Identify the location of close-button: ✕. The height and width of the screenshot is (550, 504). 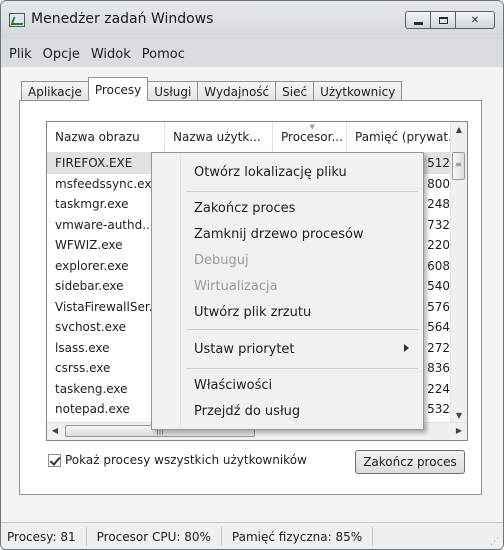
(475, 20).